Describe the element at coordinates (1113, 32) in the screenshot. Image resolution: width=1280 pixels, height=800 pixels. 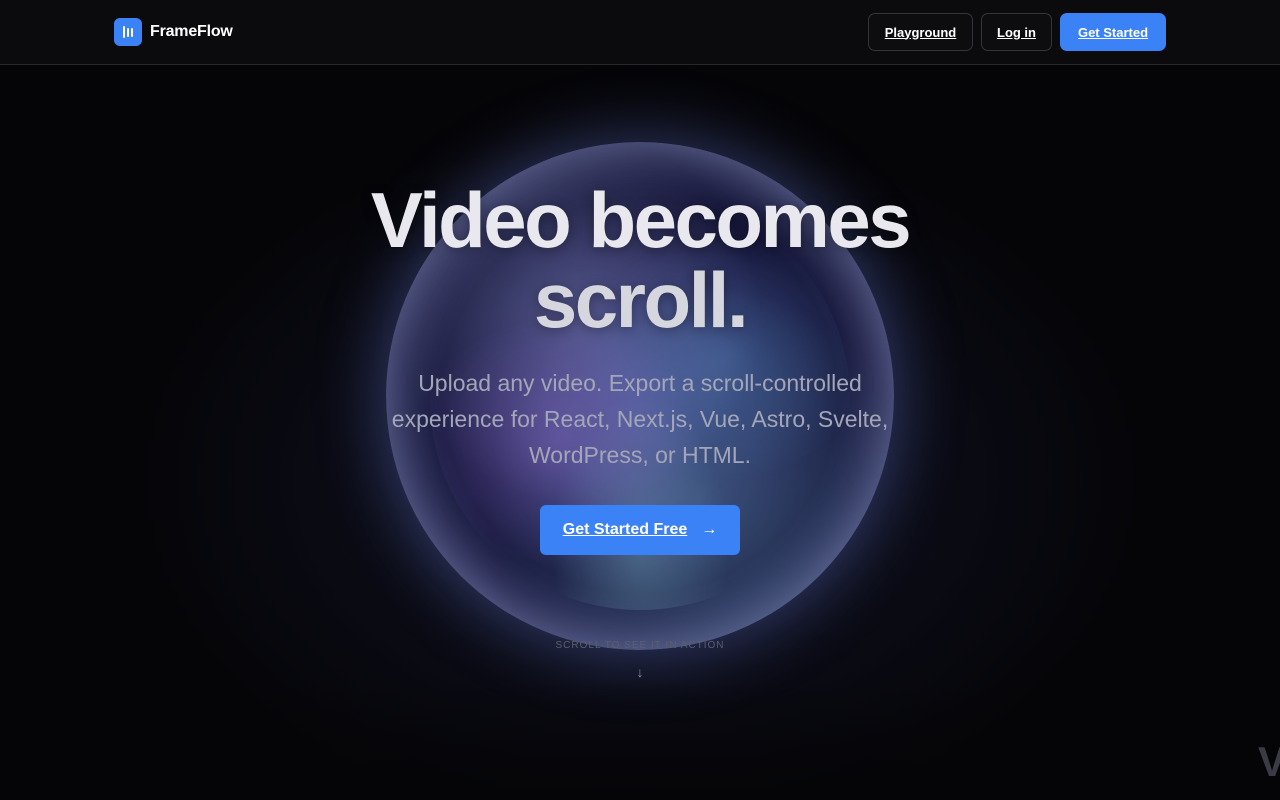
I see `get-started-button: Get Started` at that location.